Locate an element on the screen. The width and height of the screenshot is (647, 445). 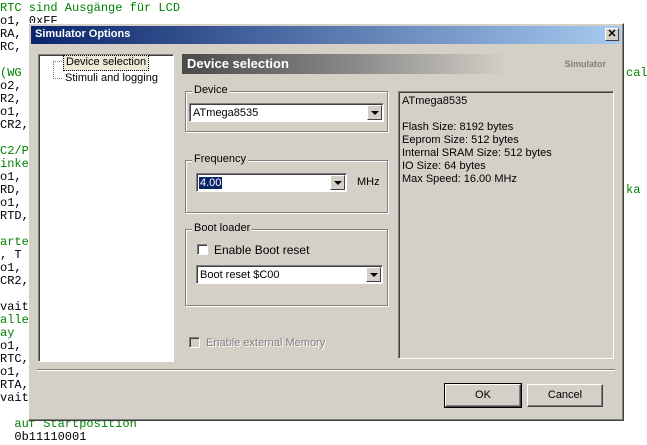
enable-external-memory-label: Enable external Memory is located at coordinates (265, 343).